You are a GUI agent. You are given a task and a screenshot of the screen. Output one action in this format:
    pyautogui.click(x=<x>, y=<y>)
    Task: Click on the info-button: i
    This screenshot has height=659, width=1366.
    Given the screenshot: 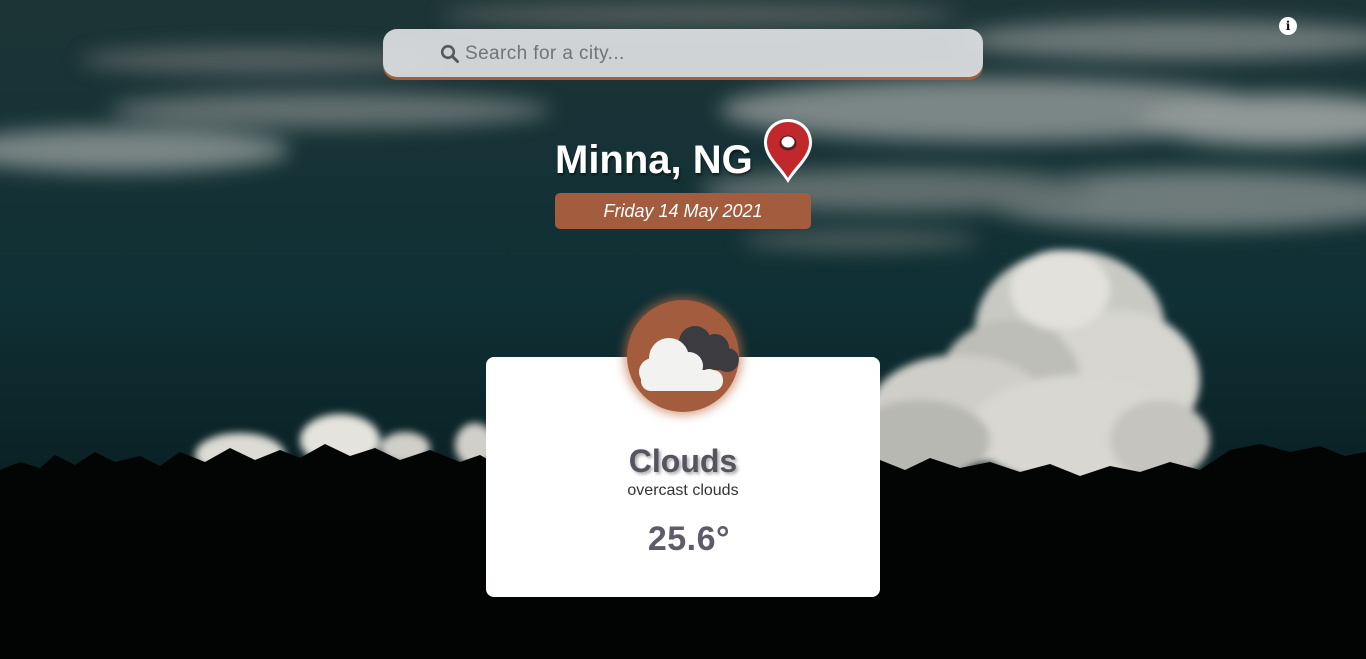 What is the action you would take?
    pyautogui.click(x=1288, y=26)
    